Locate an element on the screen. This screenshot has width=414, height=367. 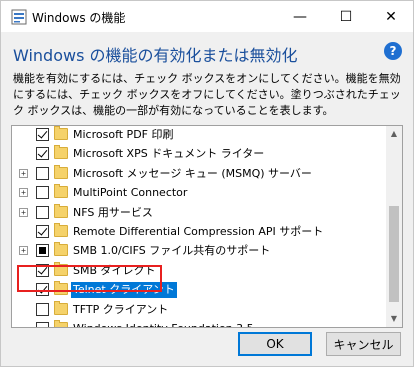
feature-label: Telnet クライアント is located at coordinates (124, 290).